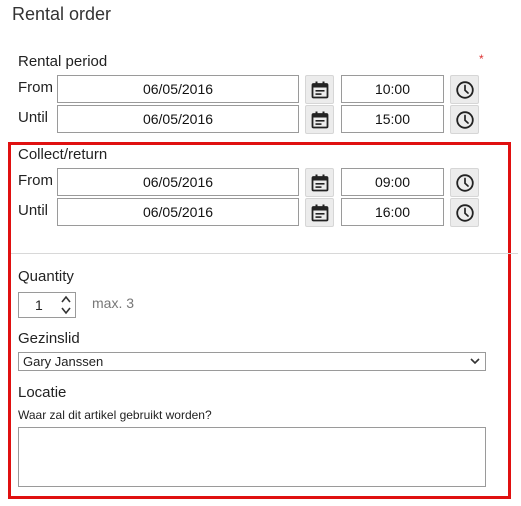  I want to click on collect-until-time-input: 16:00, so click(392, 212).